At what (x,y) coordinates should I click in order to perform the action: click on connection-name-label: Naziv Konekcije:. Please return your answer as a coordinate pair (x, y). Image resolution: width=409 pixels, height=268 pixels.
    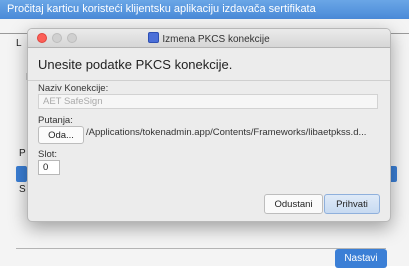
    Looking at the image, I should click on (73, 88).